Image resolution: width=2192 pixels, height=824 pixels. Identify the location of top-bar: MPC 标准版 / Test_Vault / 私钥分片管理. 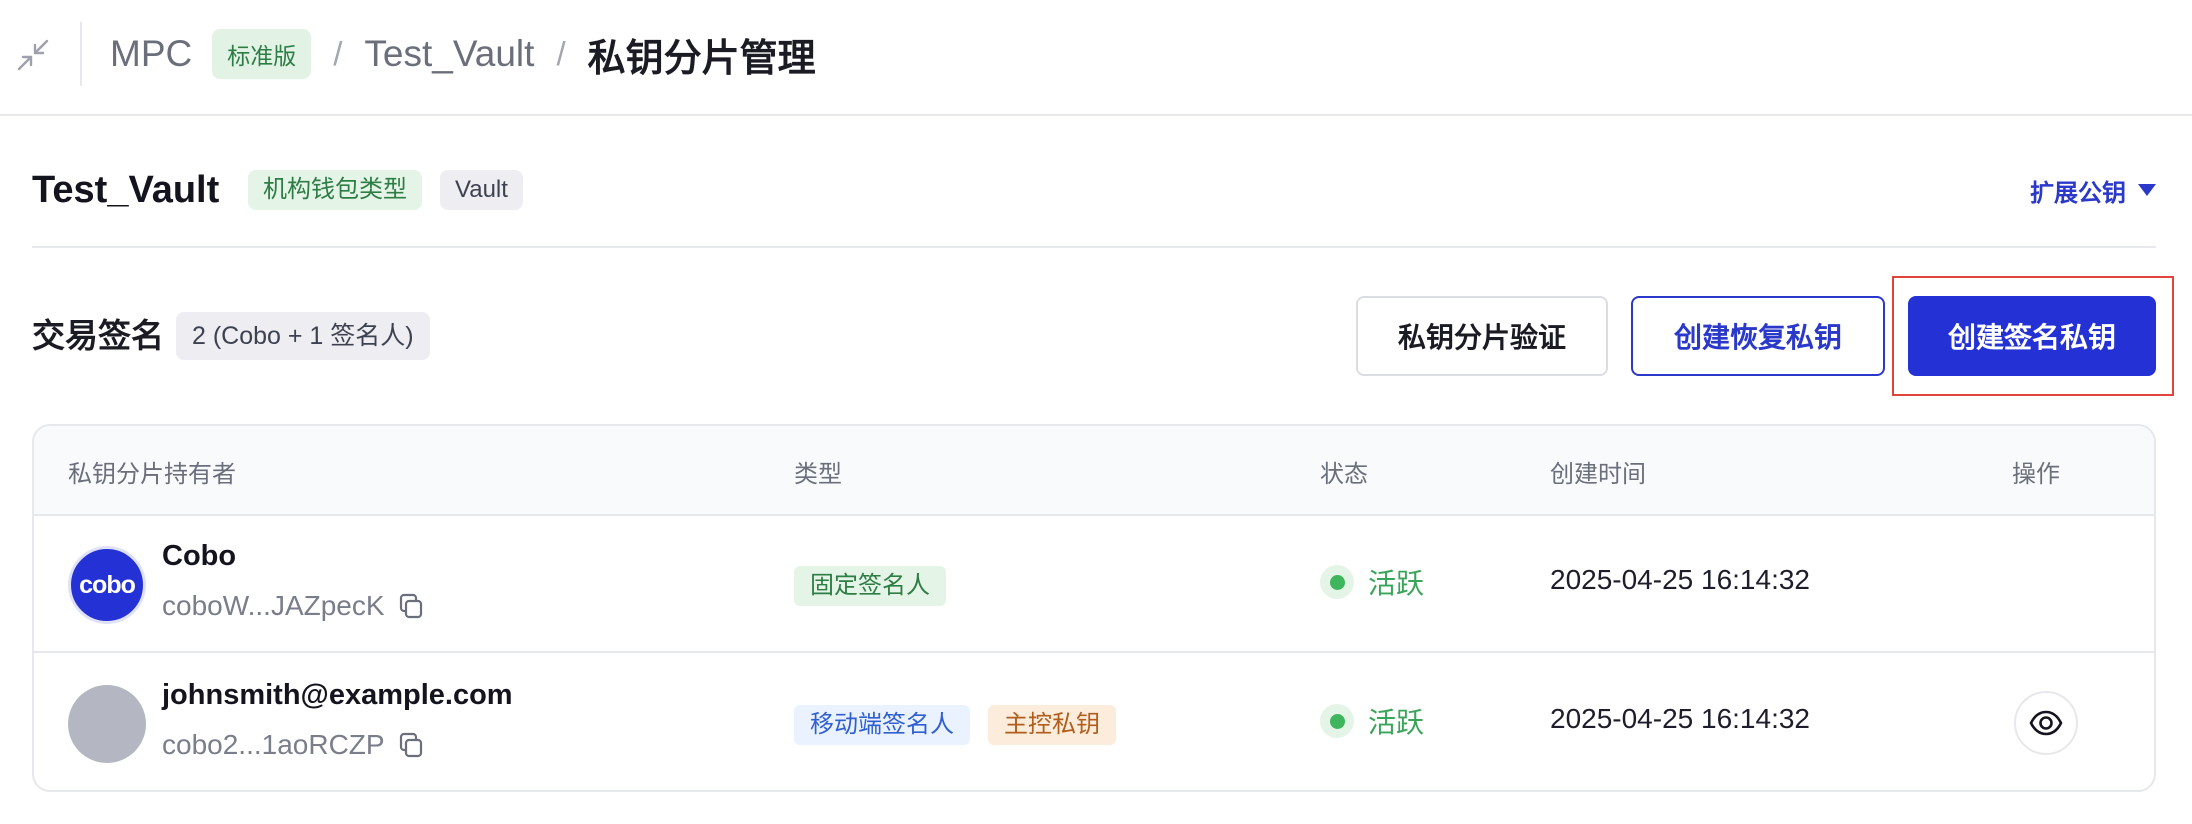
(1096, 58).